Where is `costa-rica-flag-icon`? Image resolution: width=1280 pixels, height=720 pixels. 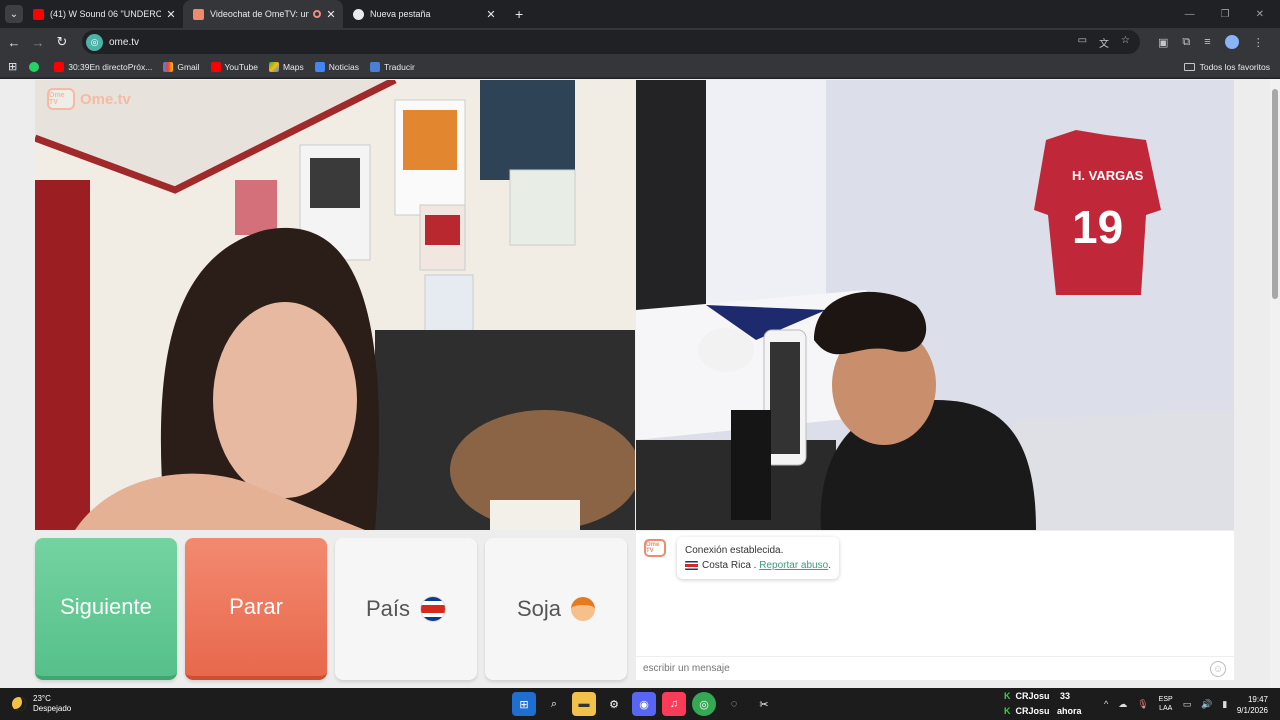
costa-rica-flag-icon is located at coordinates (433, 609).